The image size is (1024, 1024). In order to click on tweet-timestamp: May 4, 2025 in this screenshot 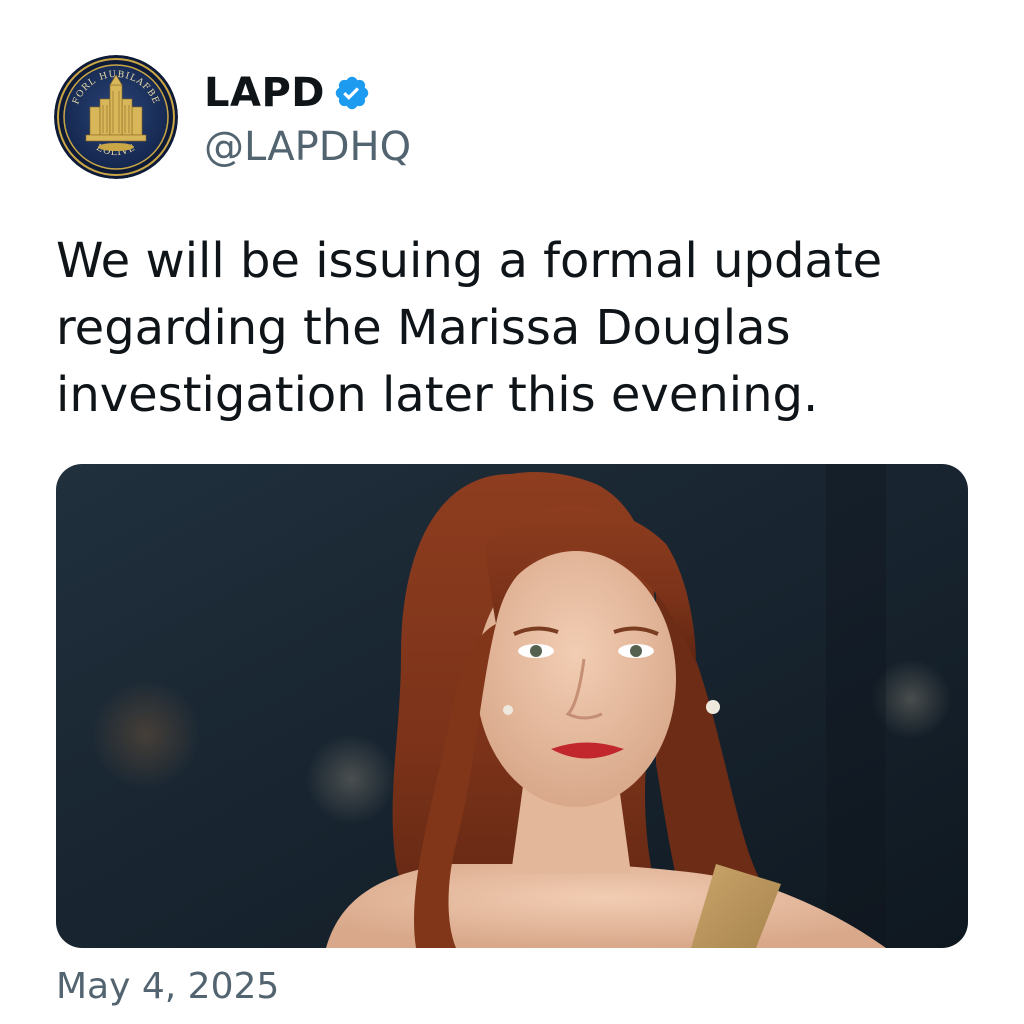, I will do `click(167, 986)`.